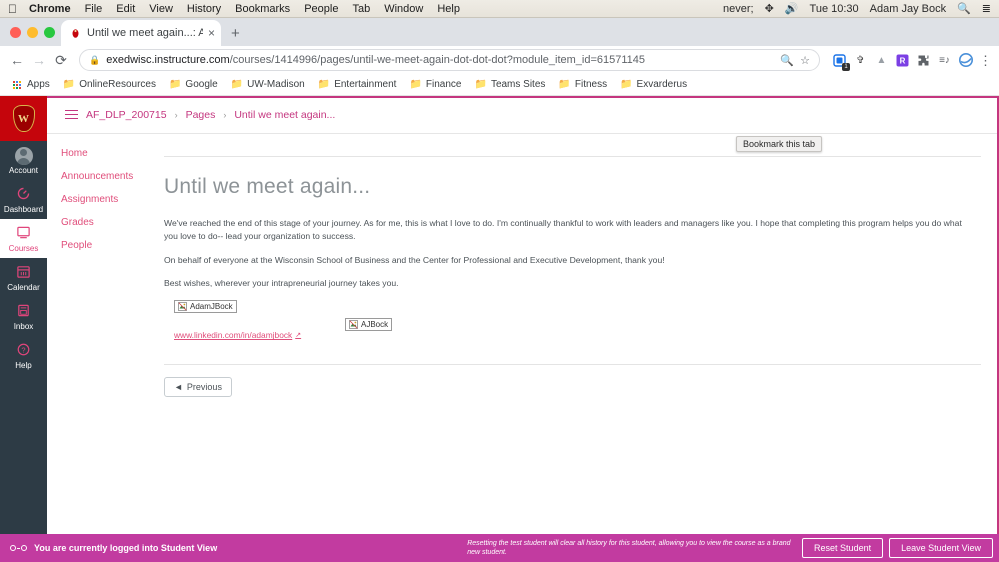 This screenshot has height=562, width=999. I want to click on menu-window: Window, so click(403, 9).